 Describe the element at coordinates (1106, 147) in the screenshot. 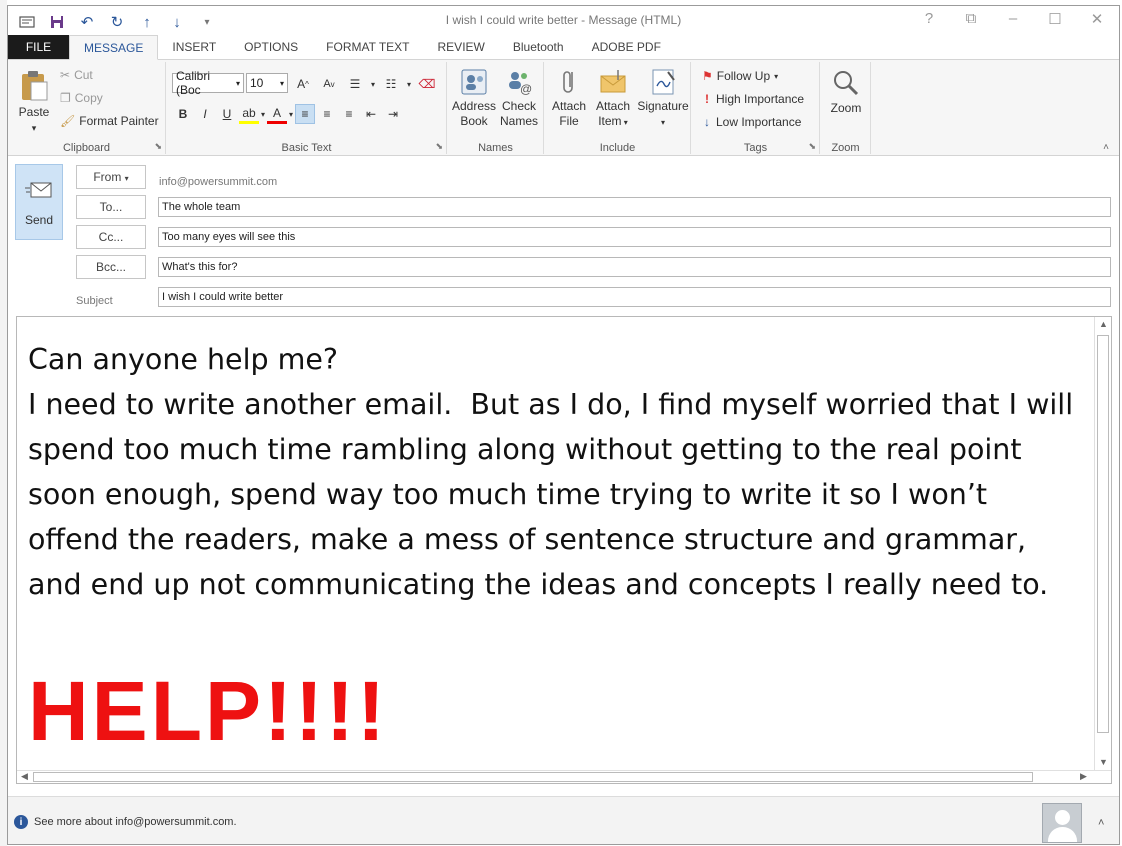

I see `collapse-ribbon-icon: ˄` at that location.